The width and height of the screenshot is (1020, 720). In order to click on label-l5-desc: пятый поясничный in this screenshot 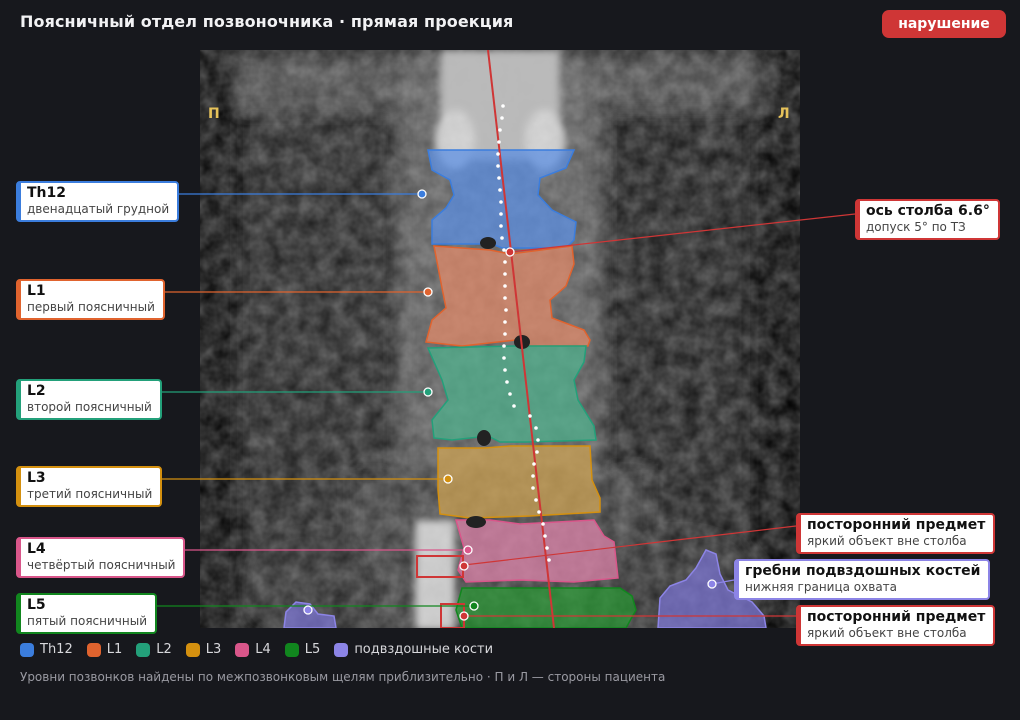, I will do `click(87, 621)`.